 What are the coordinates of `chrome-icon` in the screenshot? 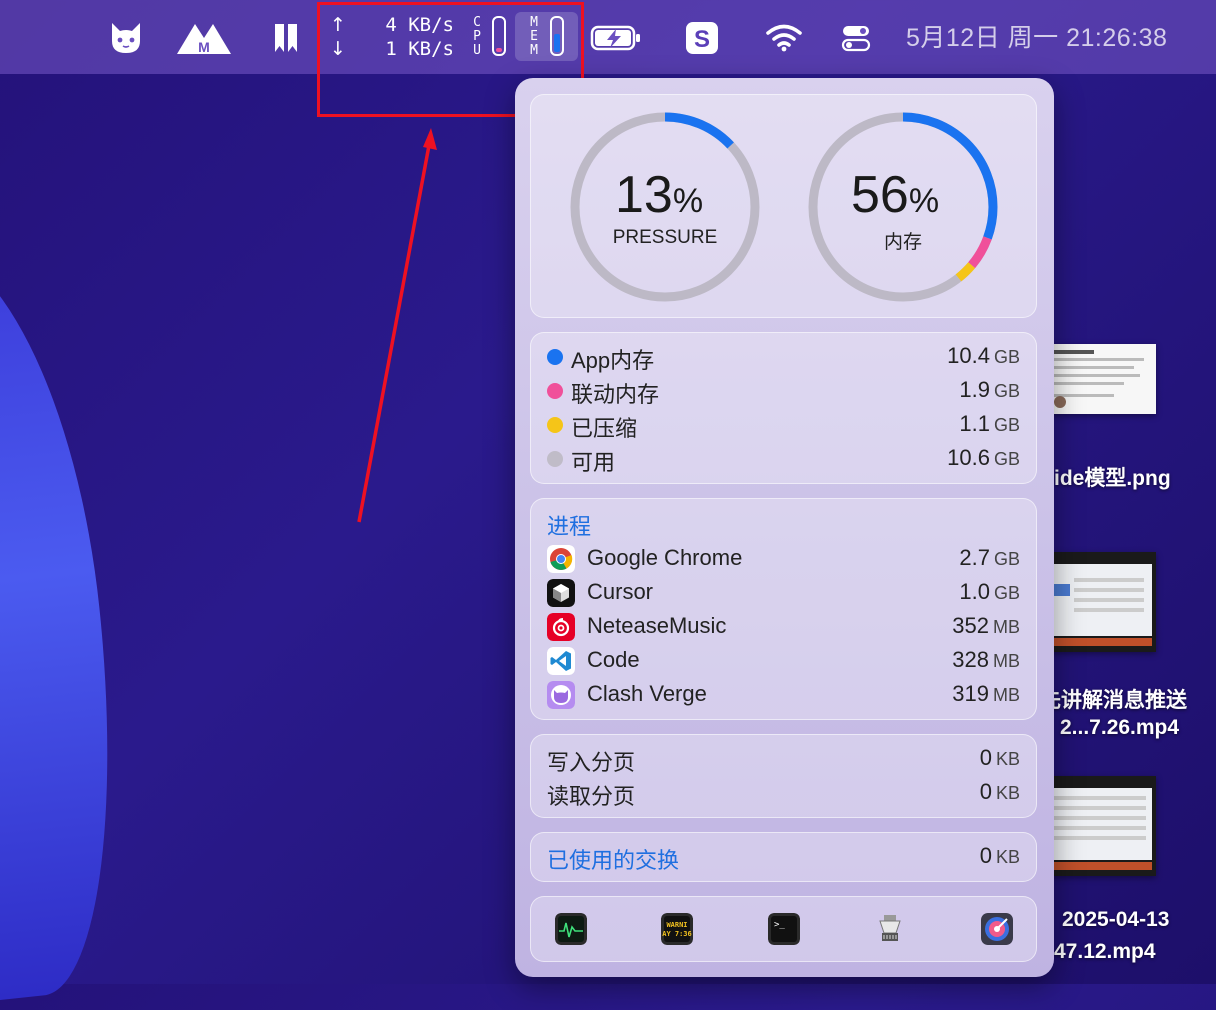 It's located at (561, 559).